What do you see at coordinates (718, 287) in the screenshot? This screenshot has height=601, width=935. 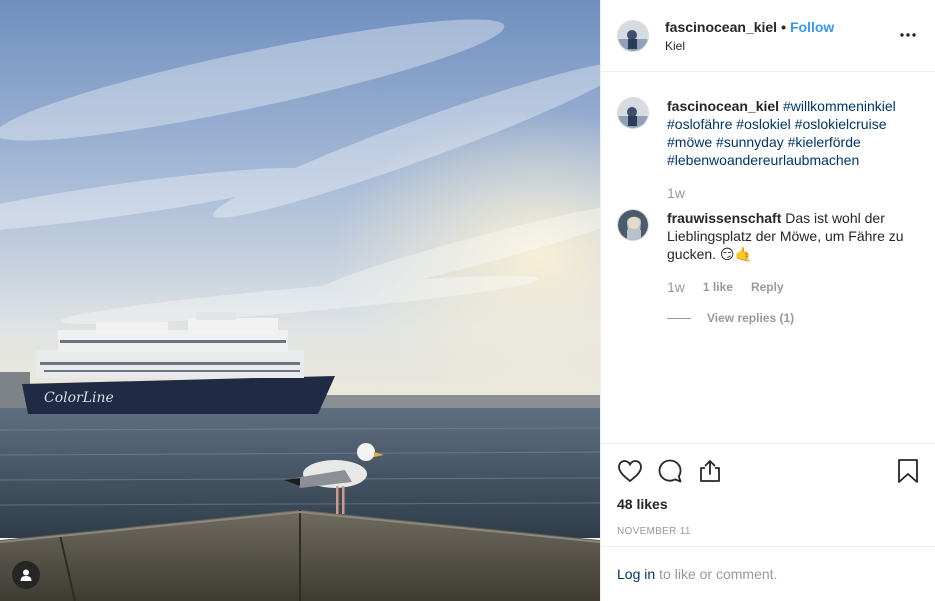 I see `comment-likes: 1 like` at bounding box center [718, 287].